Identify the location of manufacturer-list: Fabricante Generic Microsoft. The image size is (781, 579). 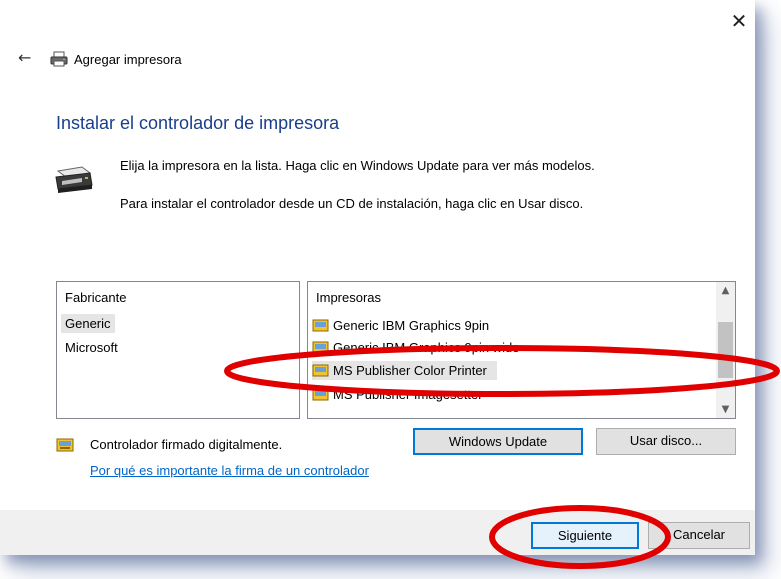
(178, 350).